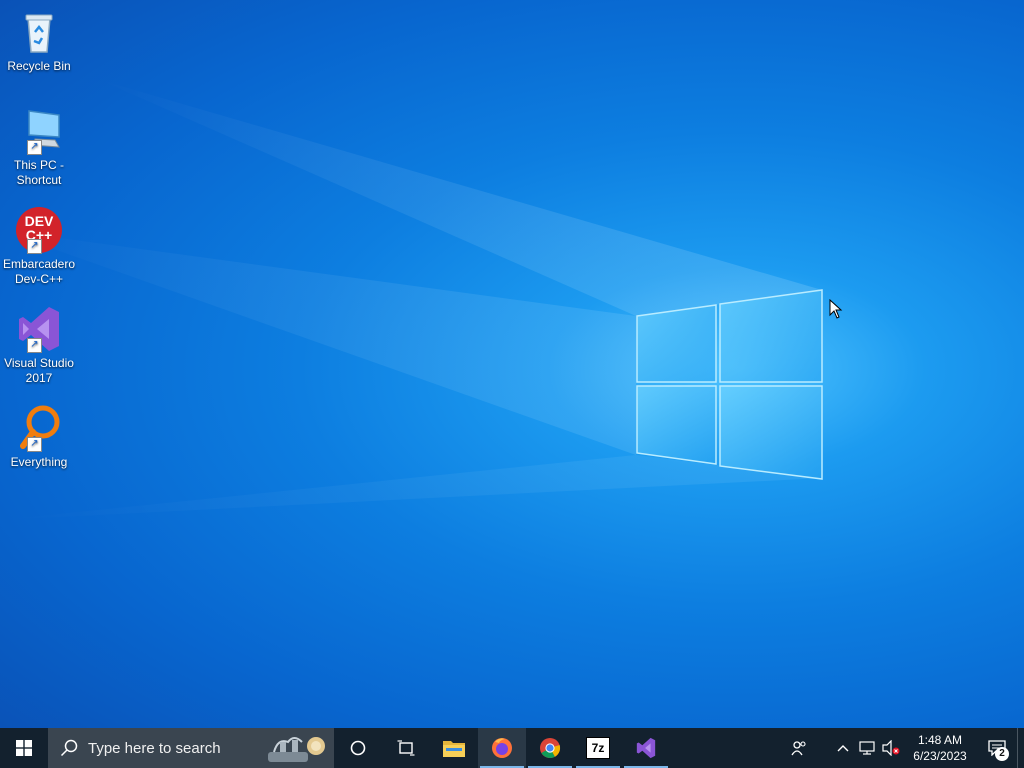 The image size is (1024, 768). I want to click on cortana-icon, so click(358, 748).